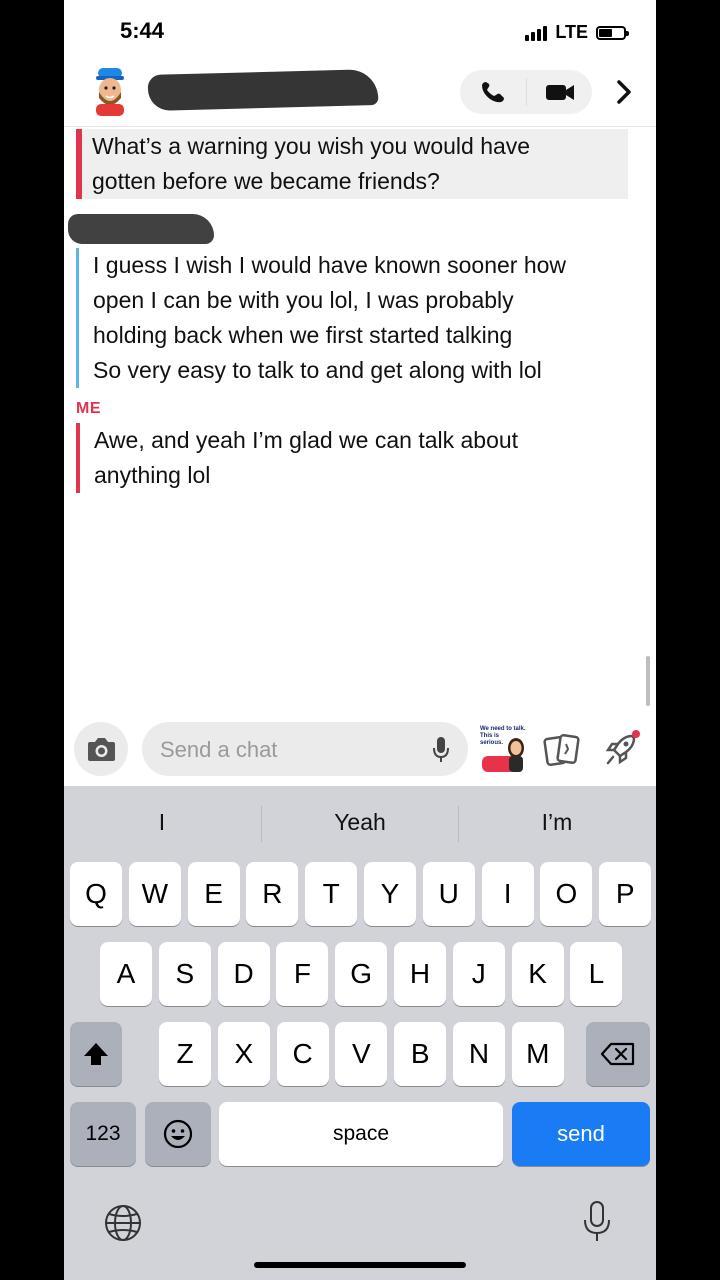 The width and height of the screenshot is (720, 1280). I want to click on key-o: O, so click(566, 894).